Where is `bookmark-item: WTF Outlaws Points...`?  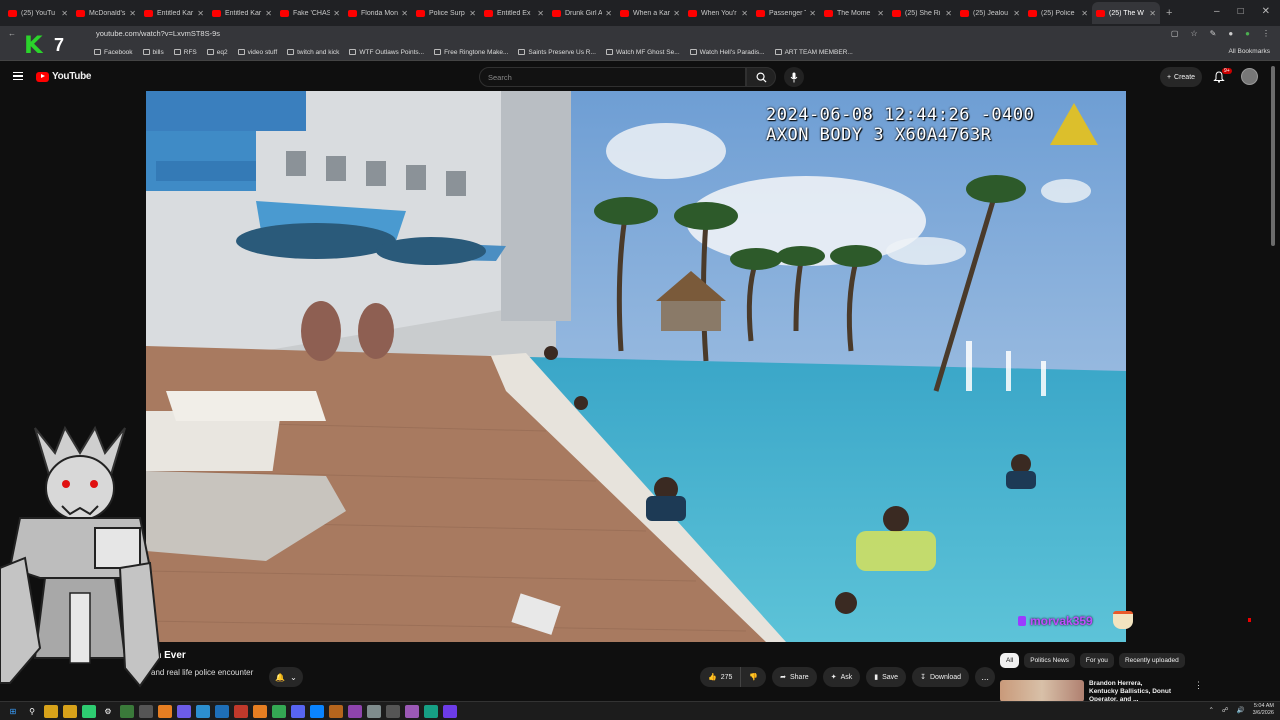
bookmark-item: WTF Outlaws Points... is located at coordinates (386, 52).